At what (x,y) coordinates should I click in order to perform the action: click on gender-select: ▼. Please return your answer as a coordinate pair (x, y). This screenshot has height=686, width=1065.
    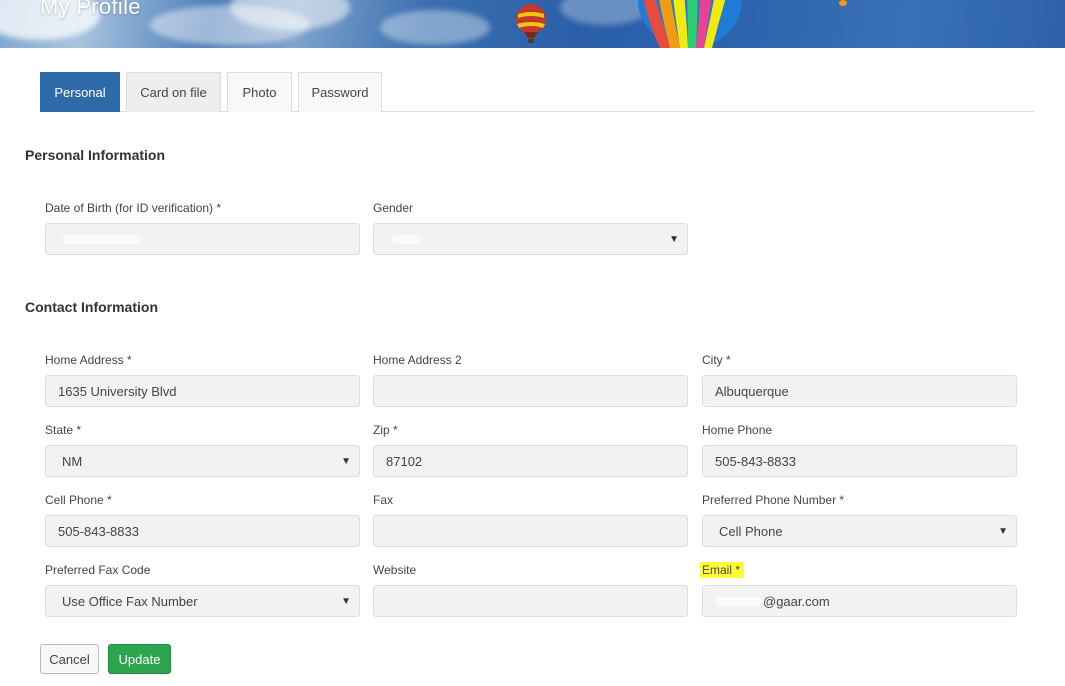
    Looking at the image, I should click on (530, 239).